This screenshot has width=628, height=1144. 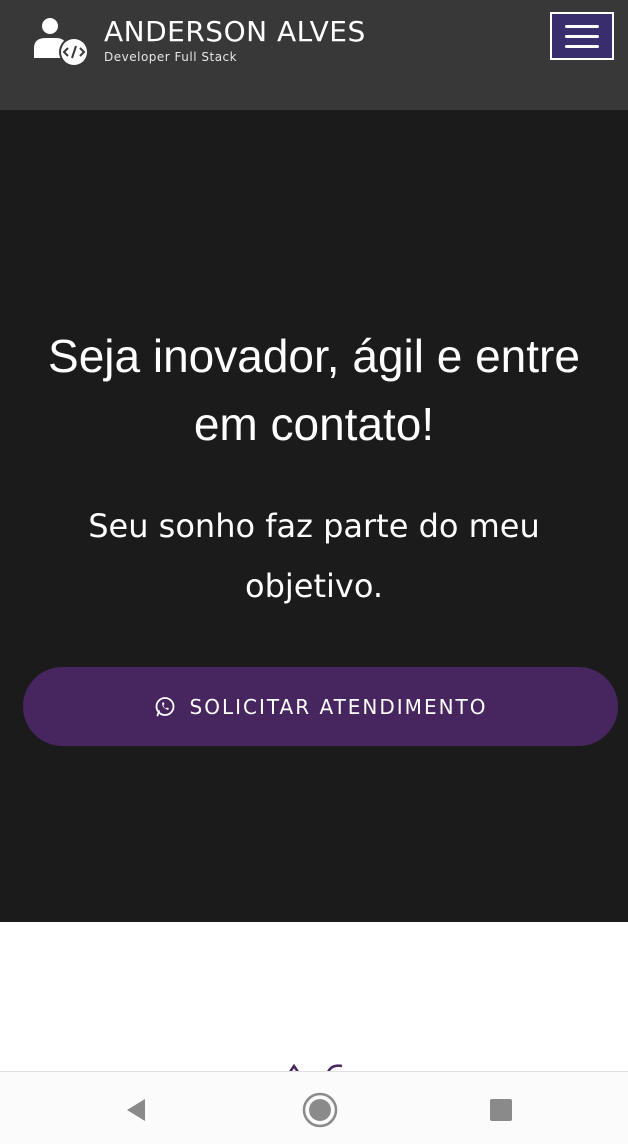 I want to click on site-header: ANDERSON ALVES Developer Full Stack, so click(x=314, y=55).